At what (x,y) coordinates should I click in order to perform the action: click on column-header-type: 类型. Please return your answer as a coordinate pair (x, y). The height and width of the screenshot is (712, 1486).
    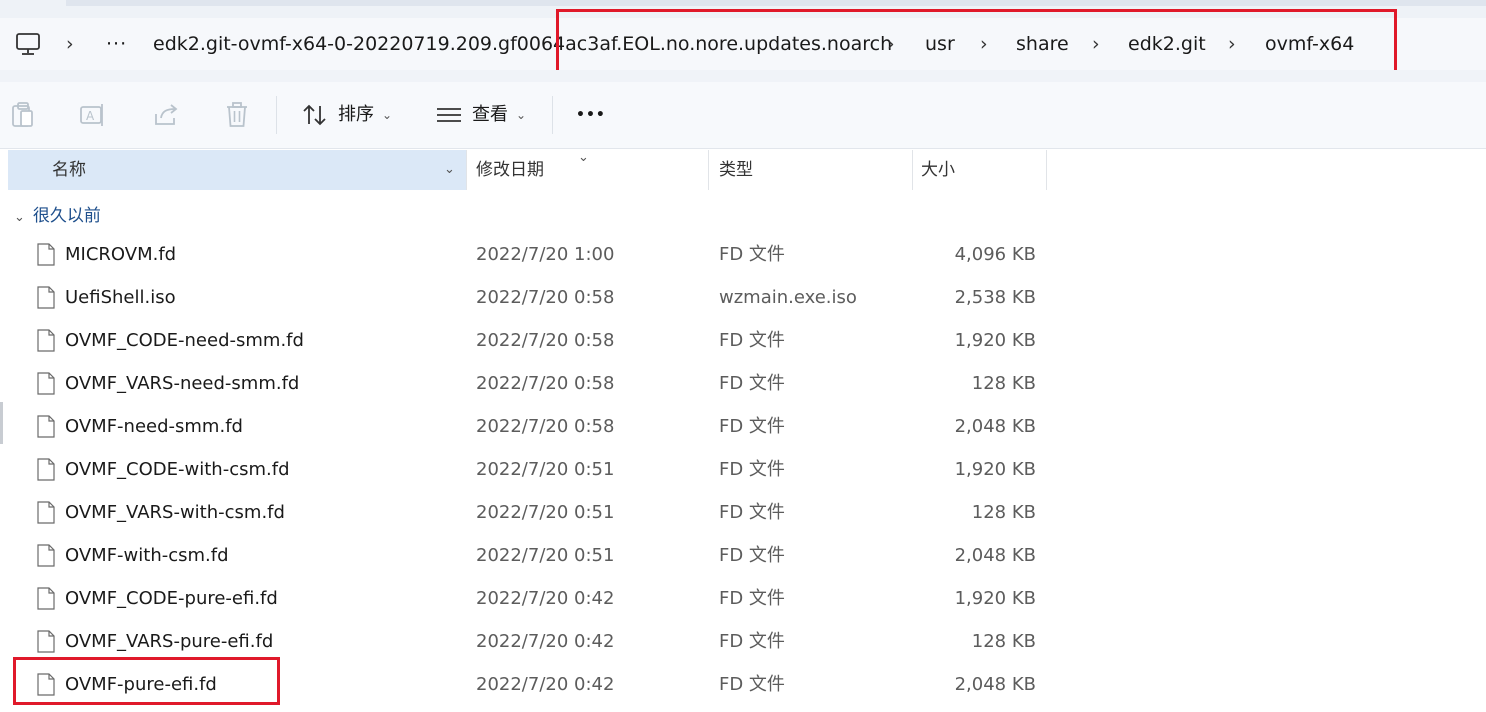
    Looking at the image, I should click on (810, 170).